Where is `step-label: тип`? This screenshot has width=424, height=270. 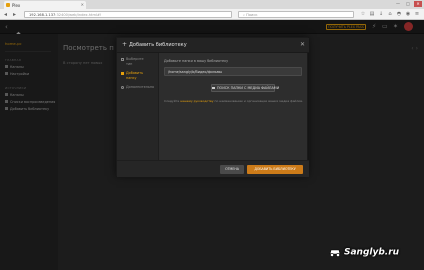
step-label: тип is located at coordinates (129, 64).